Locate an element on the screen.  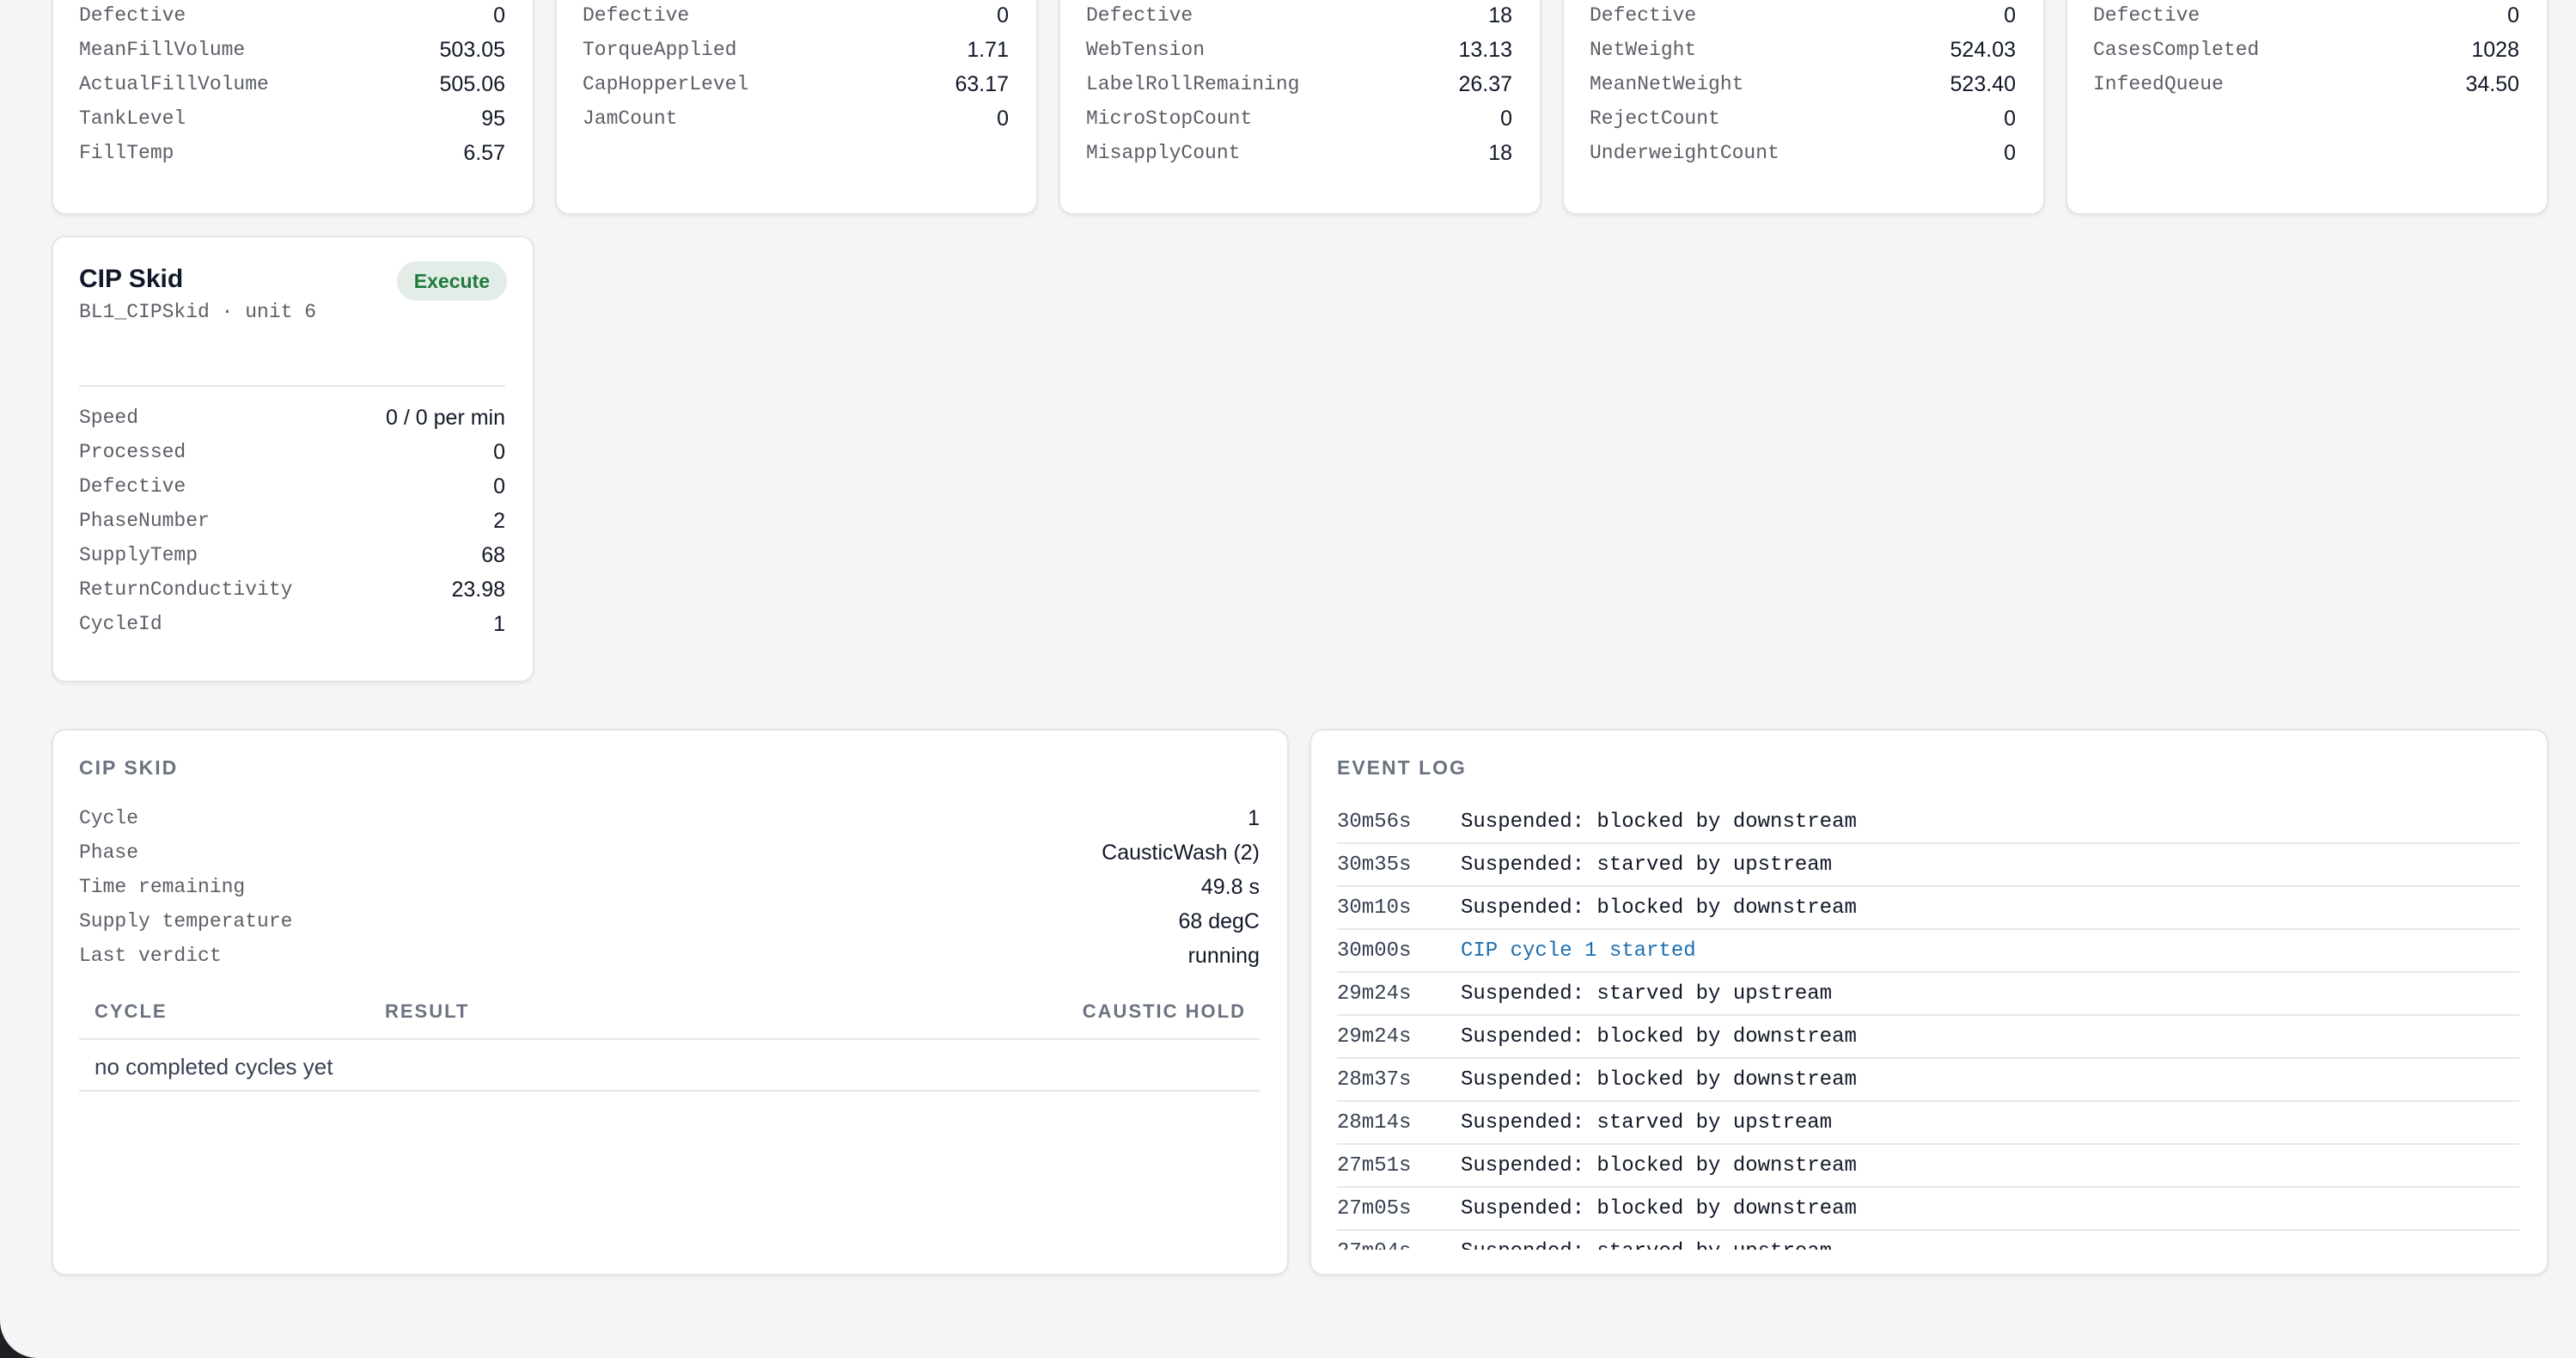
metric-value: 0 / 0 per min is located at coordinates (445, 418).